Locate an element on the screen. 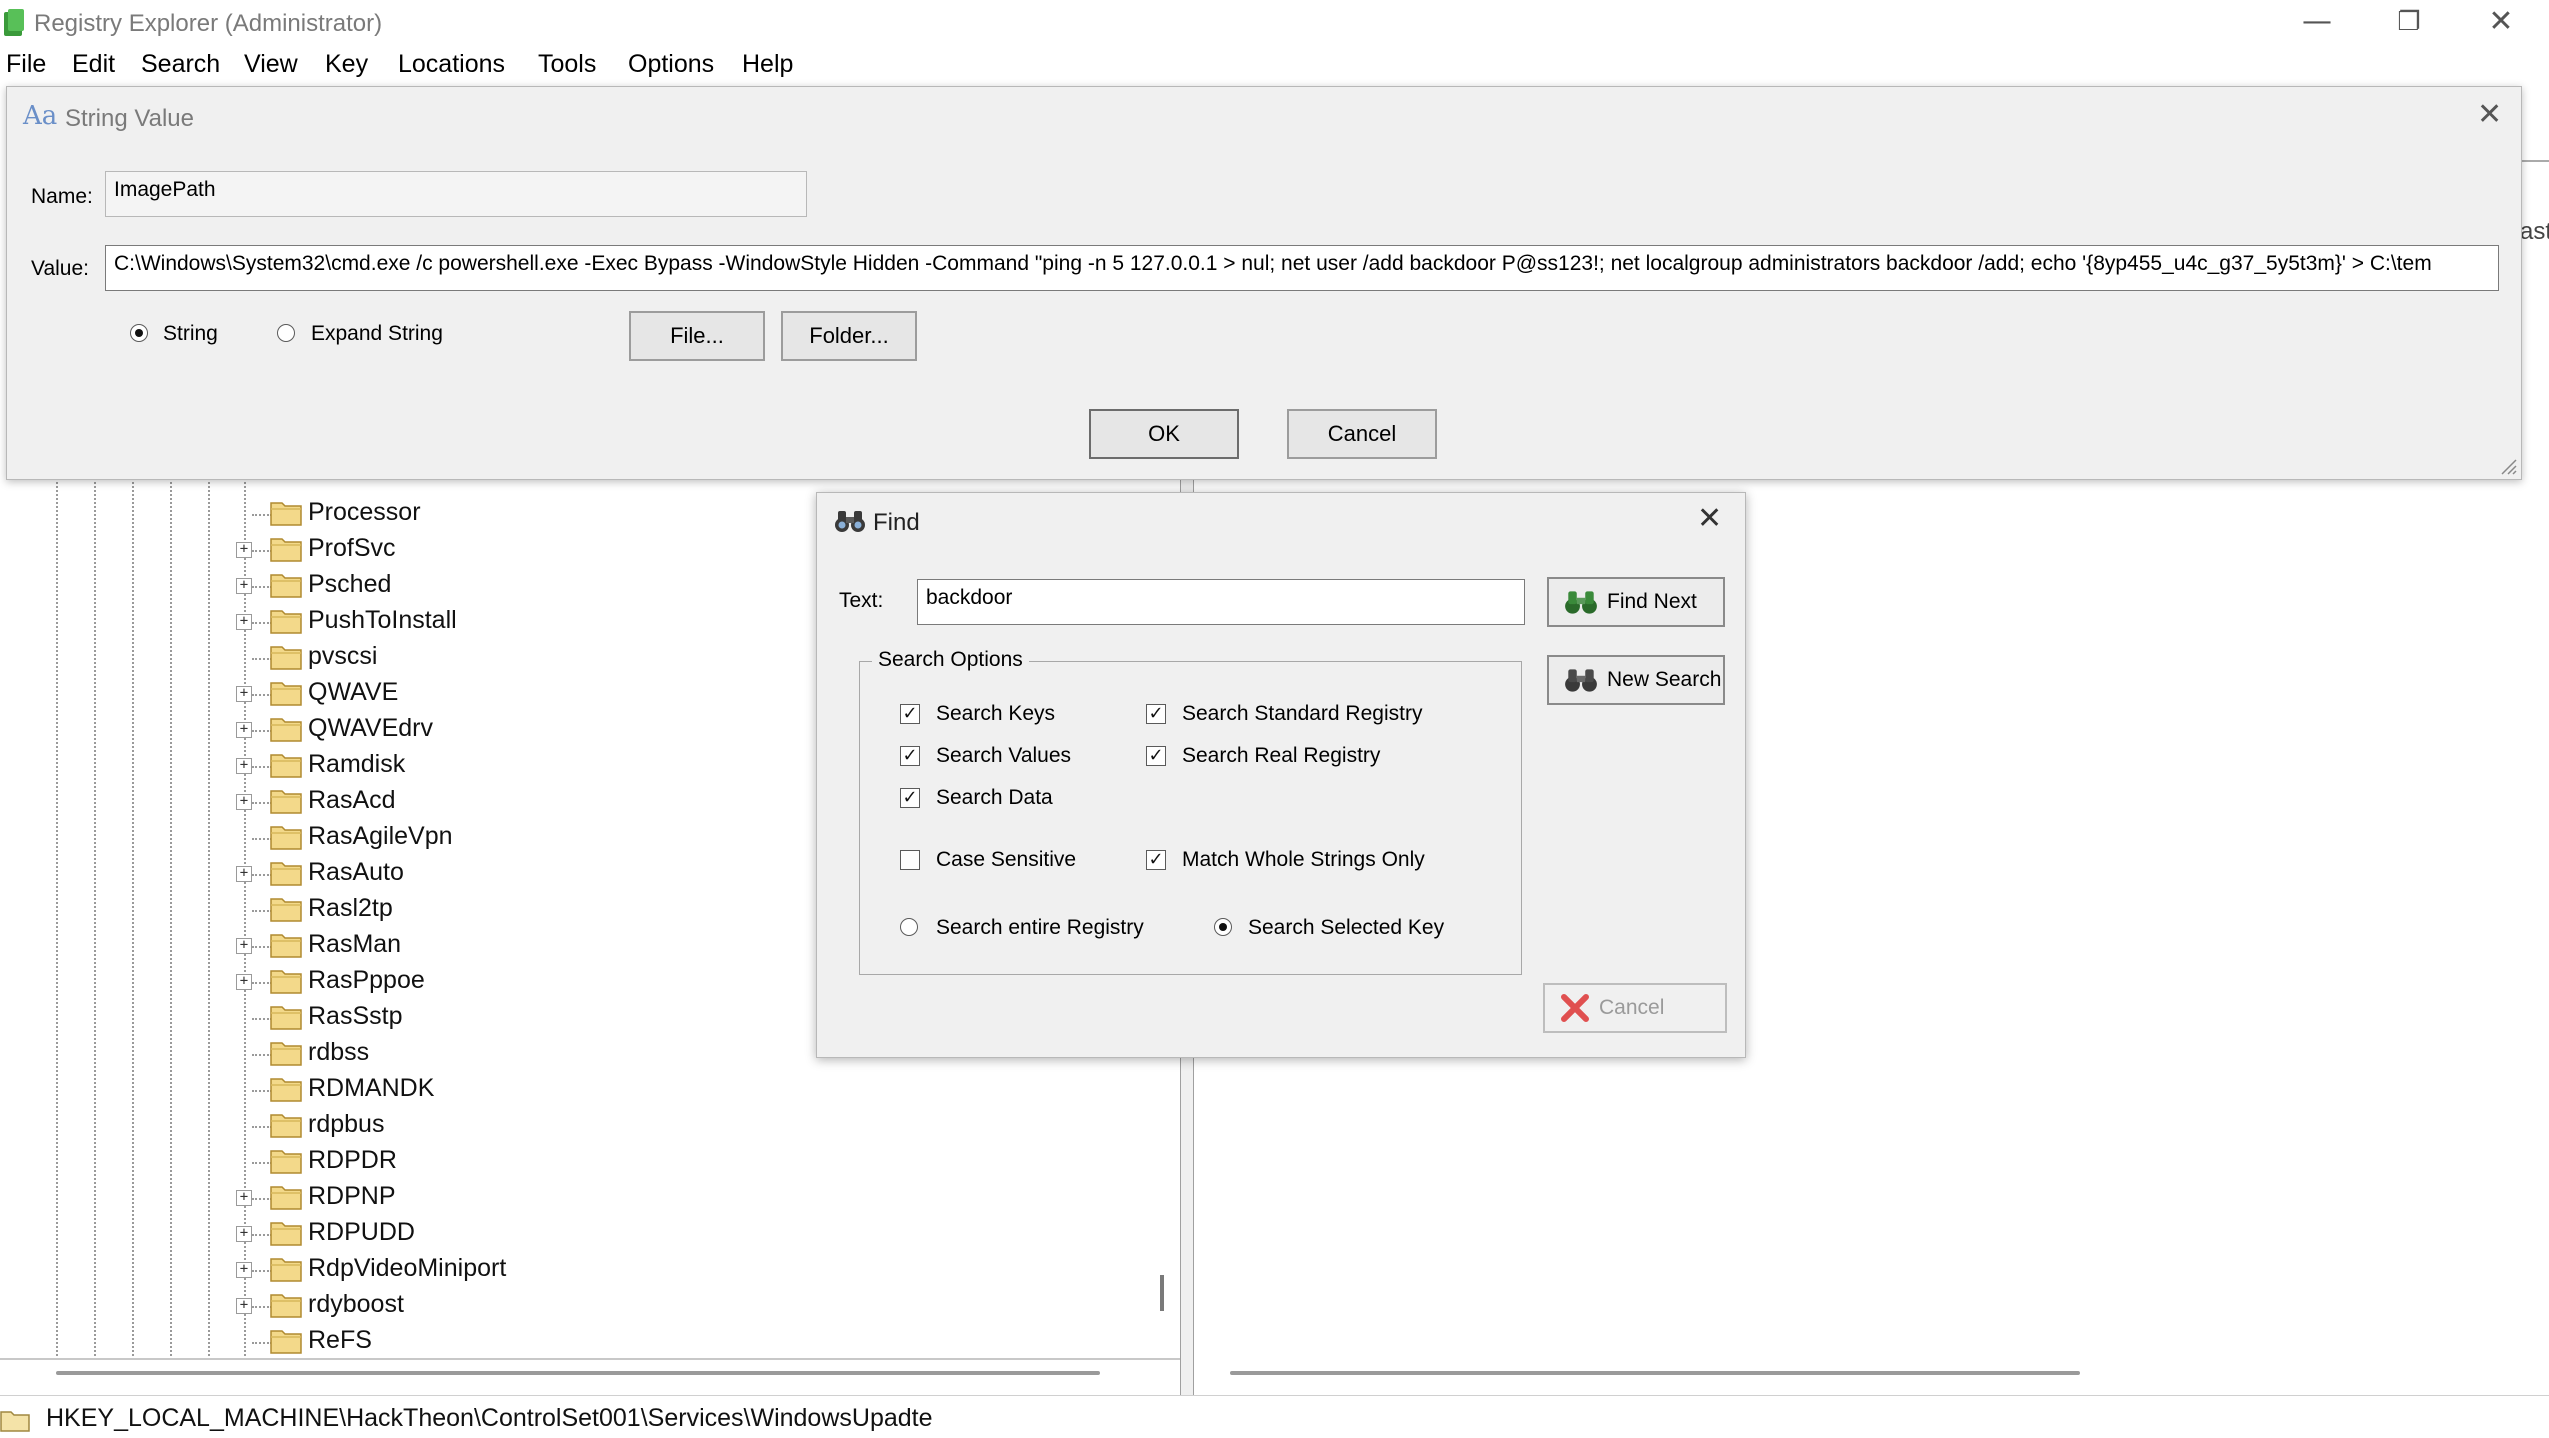 The width and height of the screenshot is (2549, 1438). find-cancel-label: Cancel is located at coordinates (1632, 1007).